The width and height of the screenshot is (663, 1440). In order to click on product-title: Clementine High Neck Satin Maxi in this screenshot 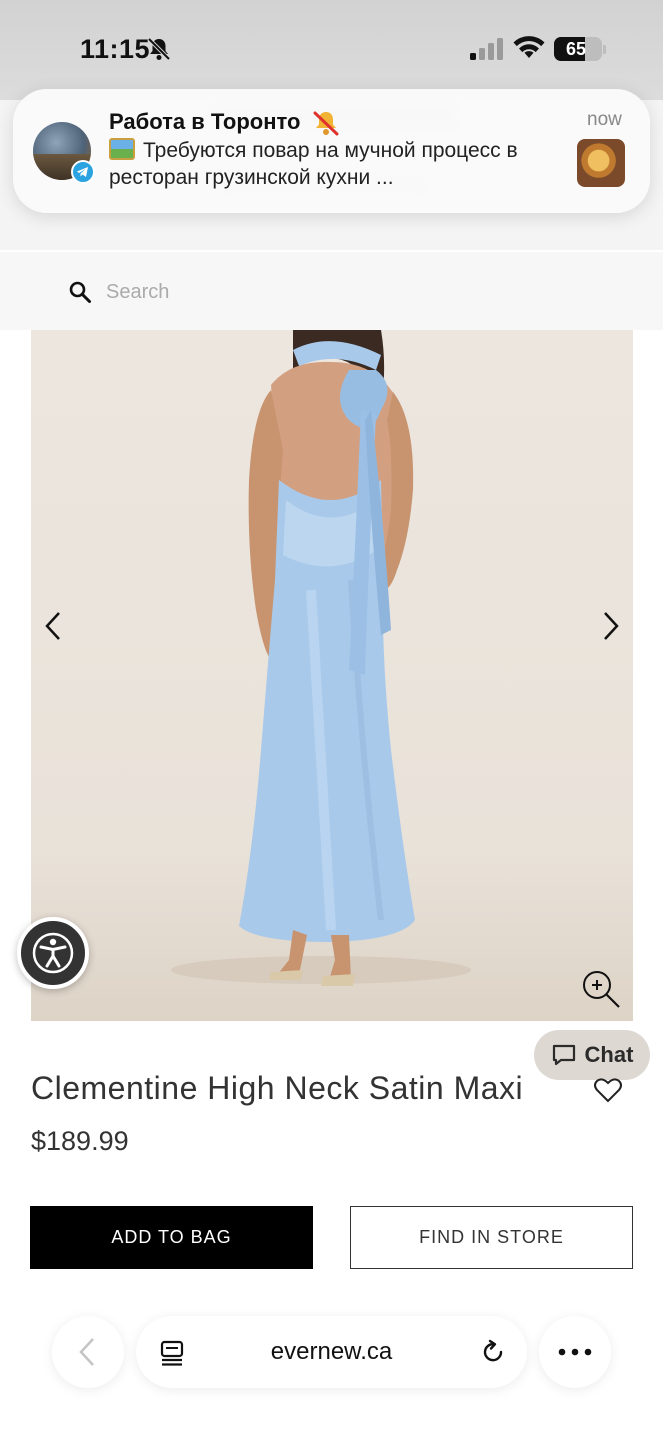, I will do `click(277, 1088)`.